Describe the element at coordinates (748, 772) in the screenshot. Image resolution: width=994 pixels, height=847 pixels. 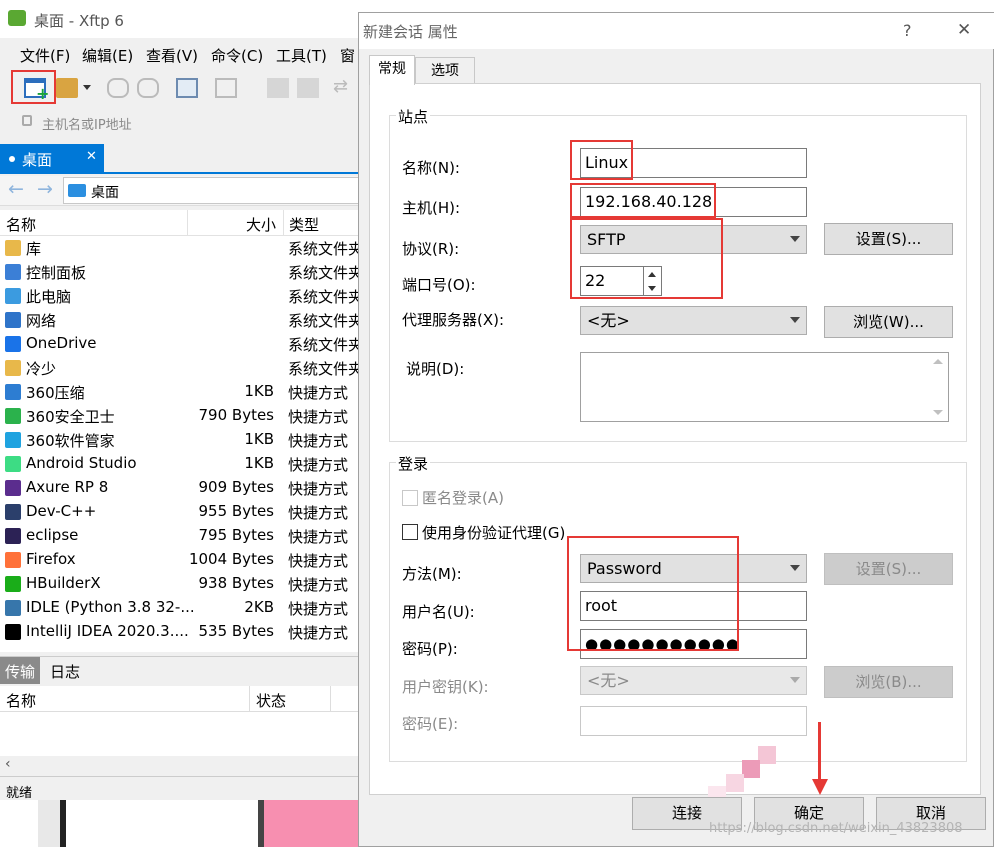
I see `mosaic-decoration` at that location.